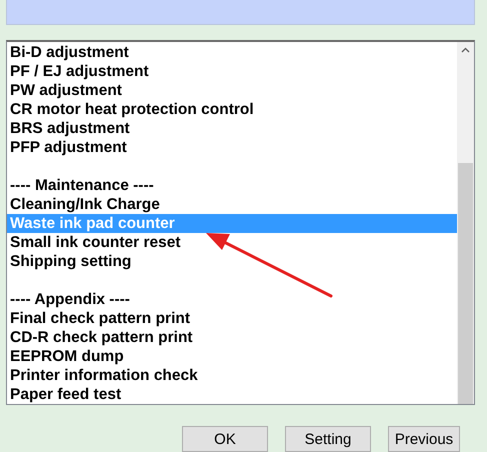 Image resolution: width=487 pixels, height=452 pixels. Describe the element at coordinates (232, 337) in the screenshot. I see `list-item: CD-R check pattern print` at that location.